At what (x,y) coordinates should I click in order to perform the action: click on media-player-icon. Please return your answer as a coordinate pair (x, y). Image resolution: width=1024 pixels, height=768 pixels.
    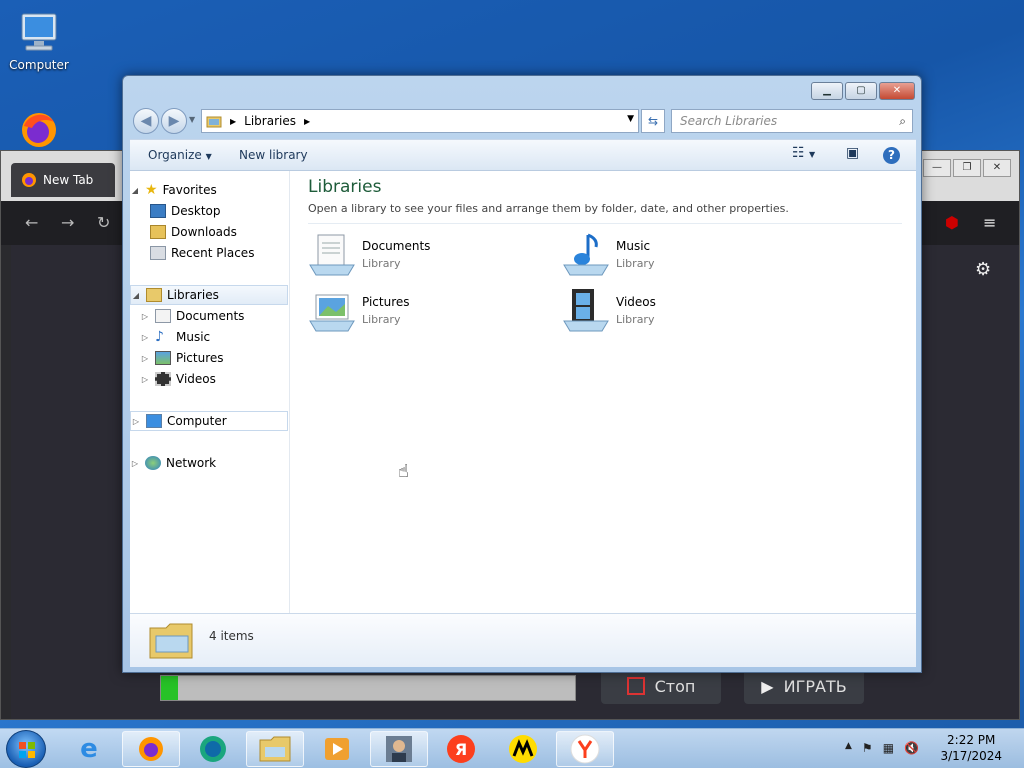
    Looking at the image, I should click on (337, 749).